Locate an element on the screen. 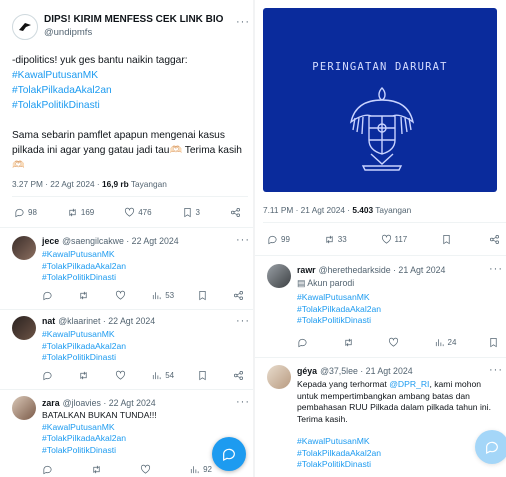 The width and height of the screenshot is (506, 477). compose-message-icon is located at coordinates (229, 454).